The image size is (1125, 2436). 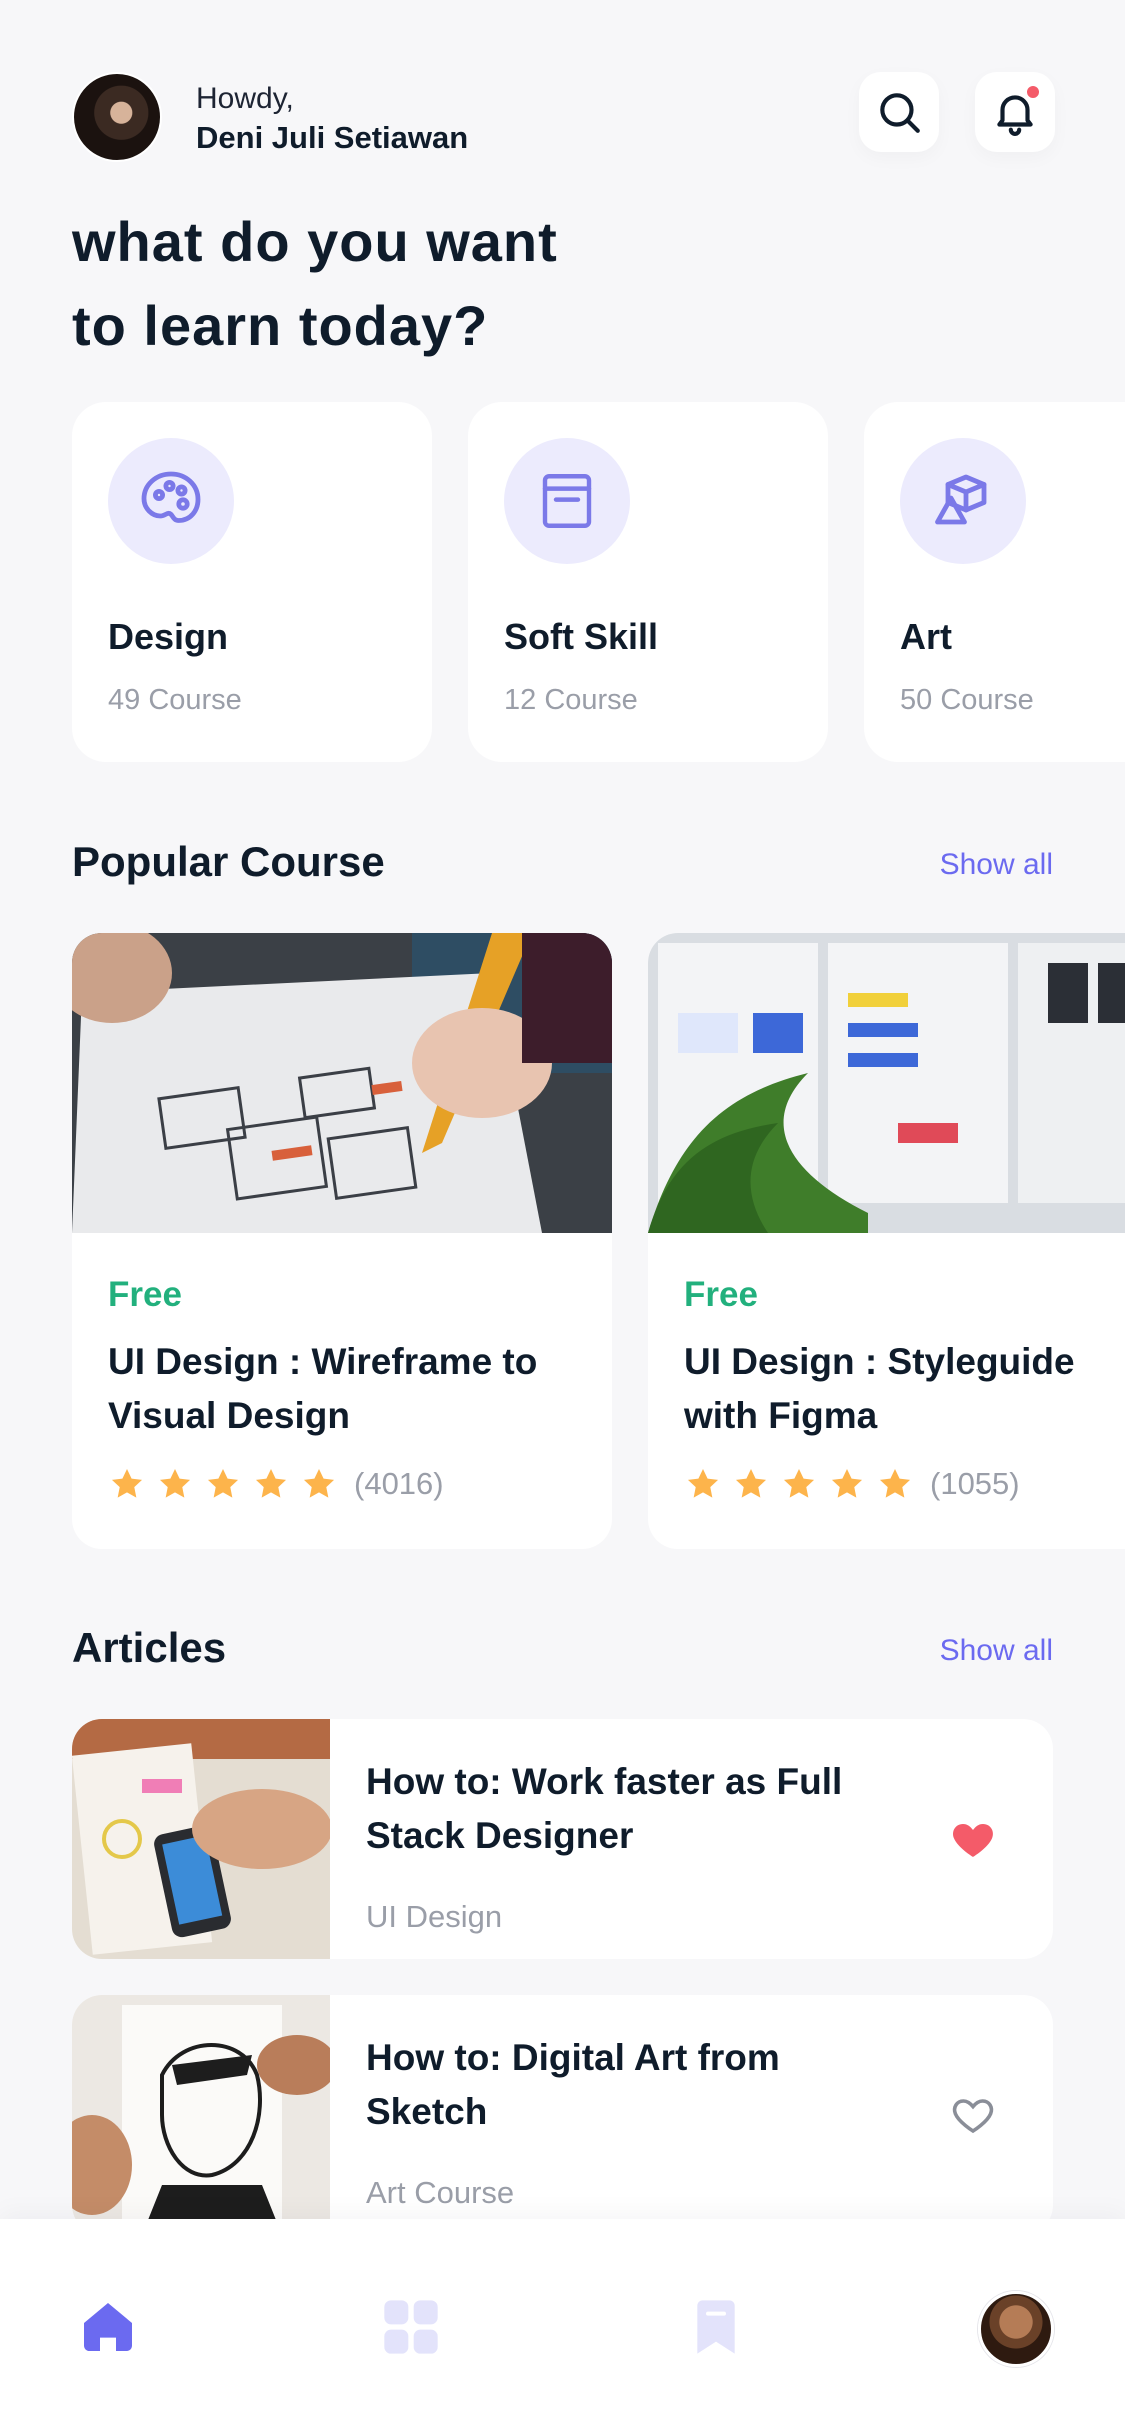 What do you see at coordinates (996, 865) in the screenshot?
I see `popular-show-all-link: Show all` at bounding box center [996, 865].